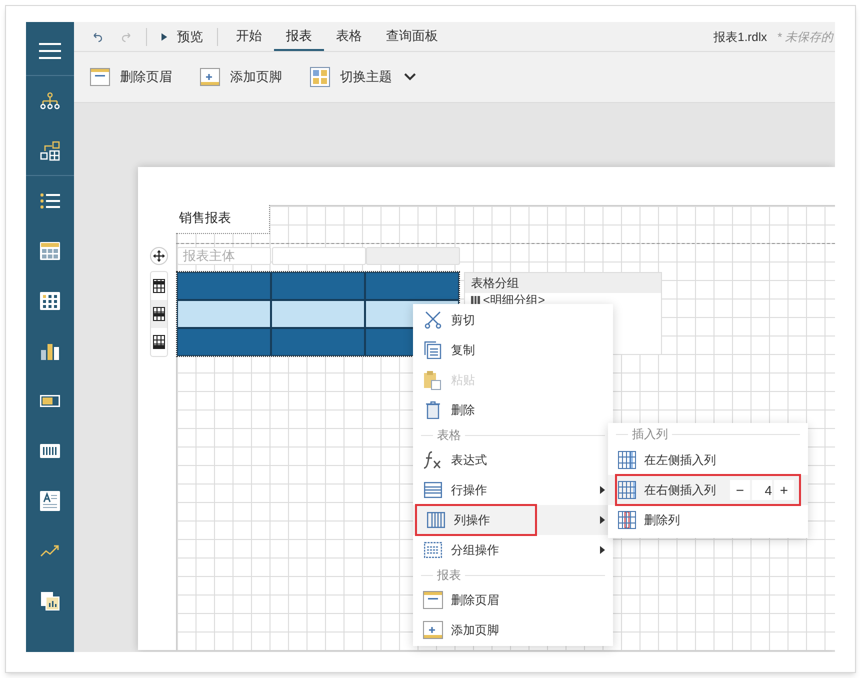 The image size is (861, 678). I want to click on move-handle-icon, so click(159, 256).